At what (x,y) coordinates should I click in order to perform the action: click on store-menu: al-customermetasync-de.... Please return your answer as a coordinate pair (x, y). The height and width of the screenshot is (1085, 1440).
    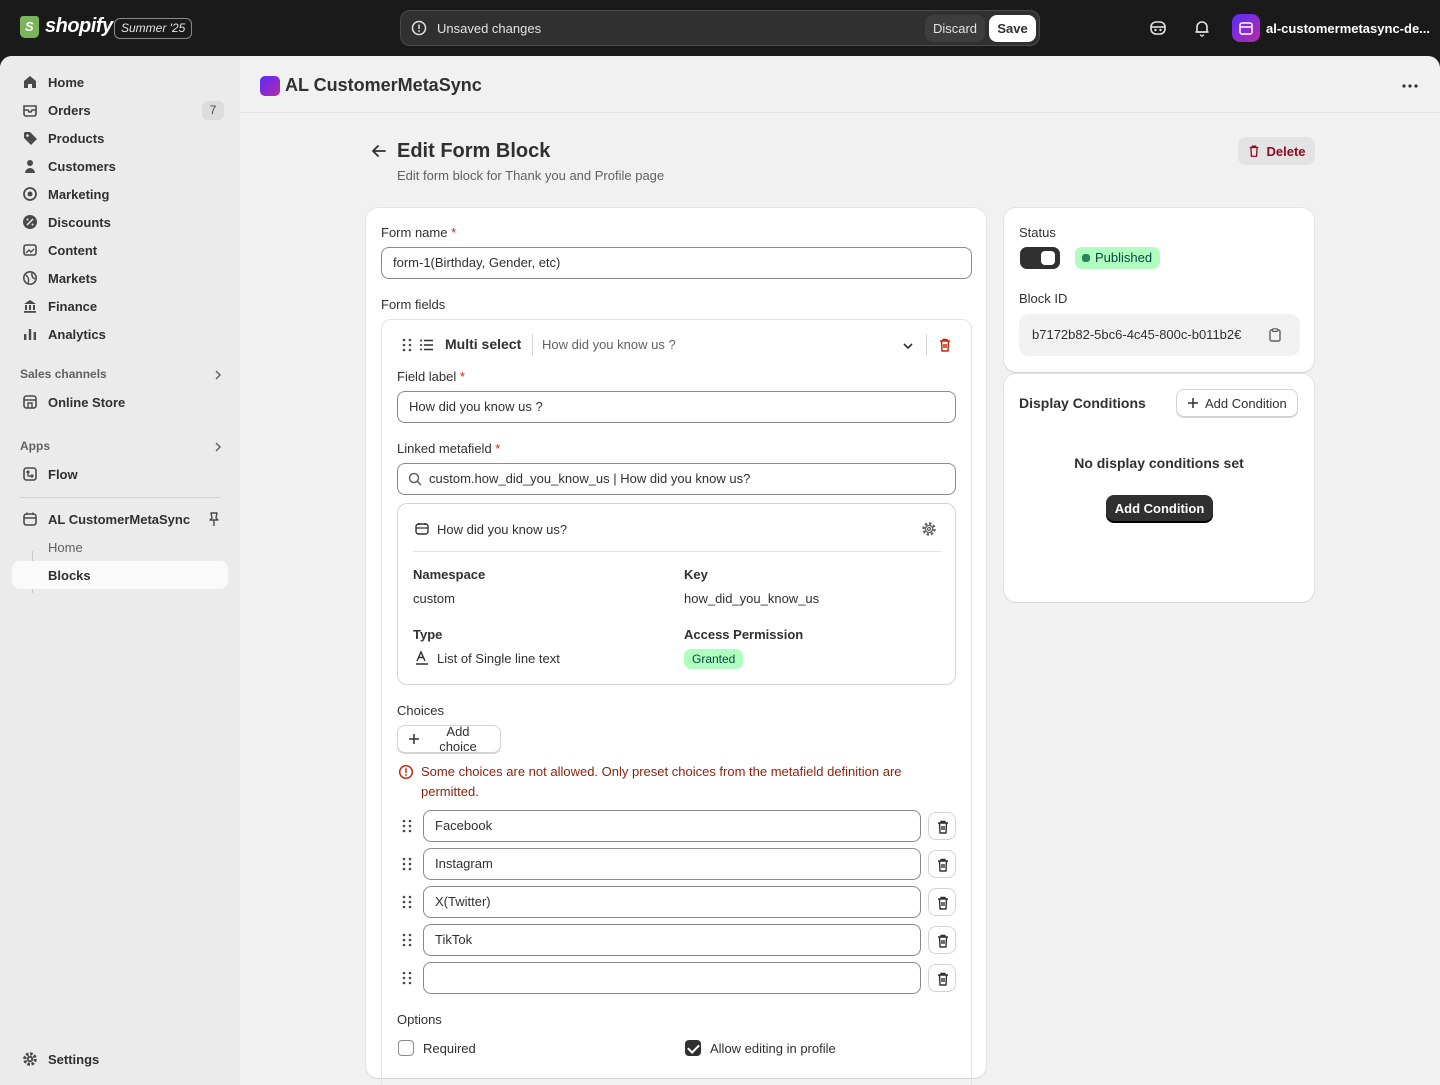
    Looking at the image, I should click on (1331, 28).